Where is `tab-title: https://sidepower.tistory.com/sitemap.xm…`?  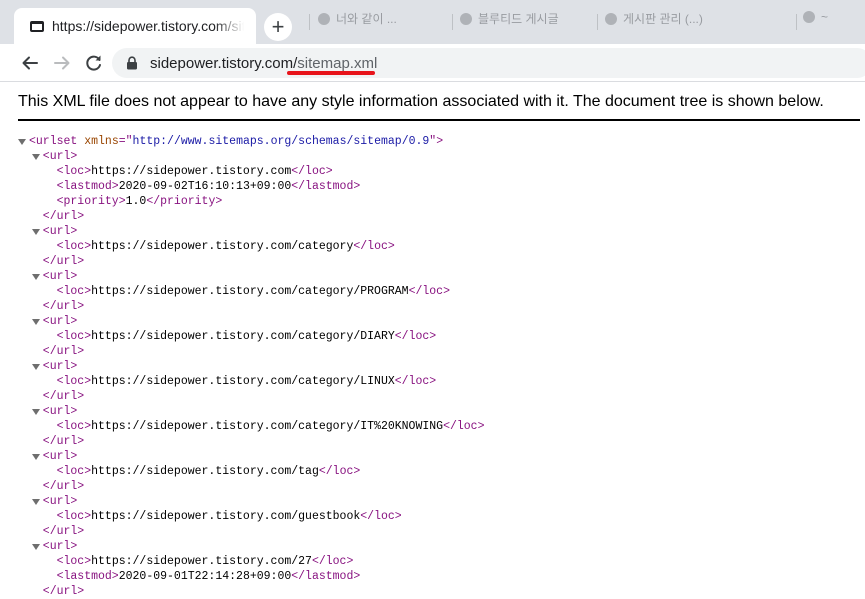 tab-title: https://sidepower.tistory.com/sitemap.xm… is located at coordinates (148, 26).